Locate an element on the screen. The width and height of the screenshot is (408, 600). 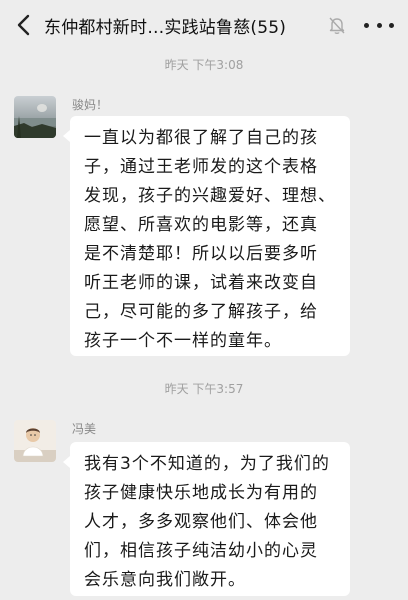
chevron-left-icon is located at coordinates (23, 25).